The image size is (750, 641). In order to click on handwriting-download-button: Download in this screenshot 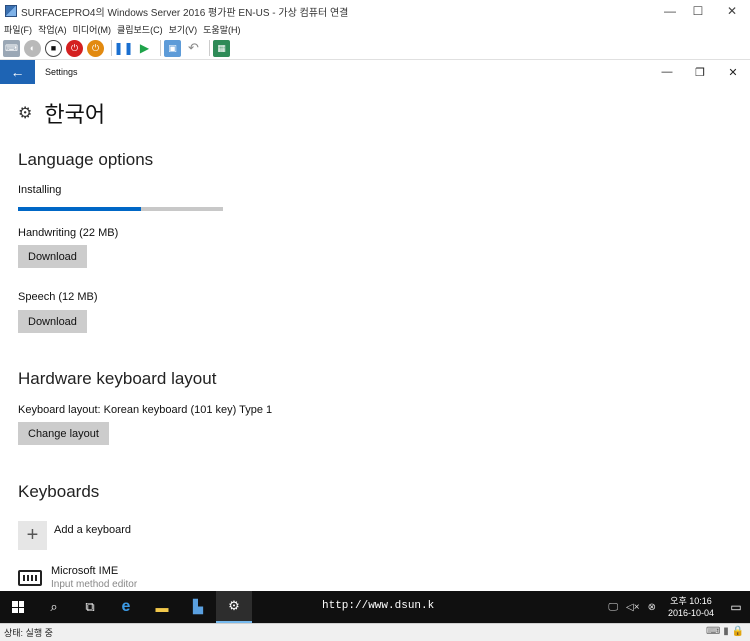, I will do `click(52, 256)`.